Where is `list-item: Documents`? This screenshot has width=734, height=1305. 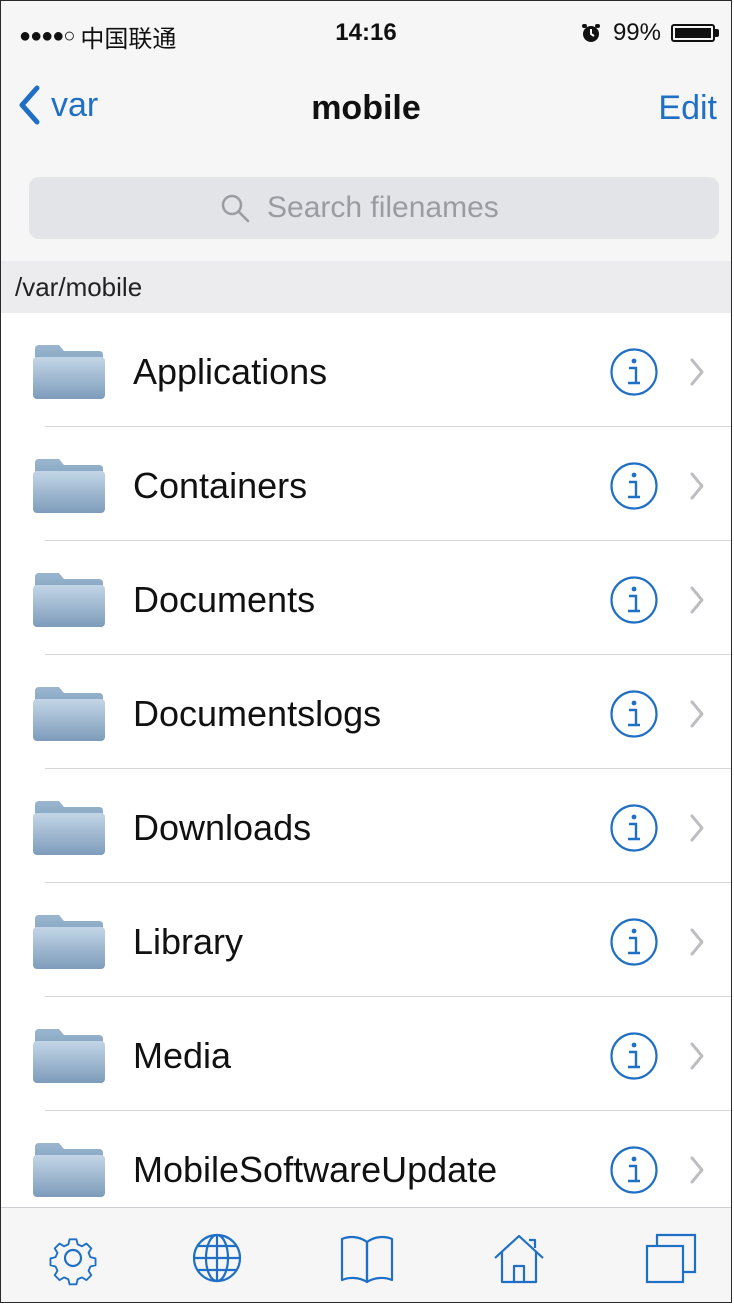 list-item: Documents is located at coordinates (366, 598).